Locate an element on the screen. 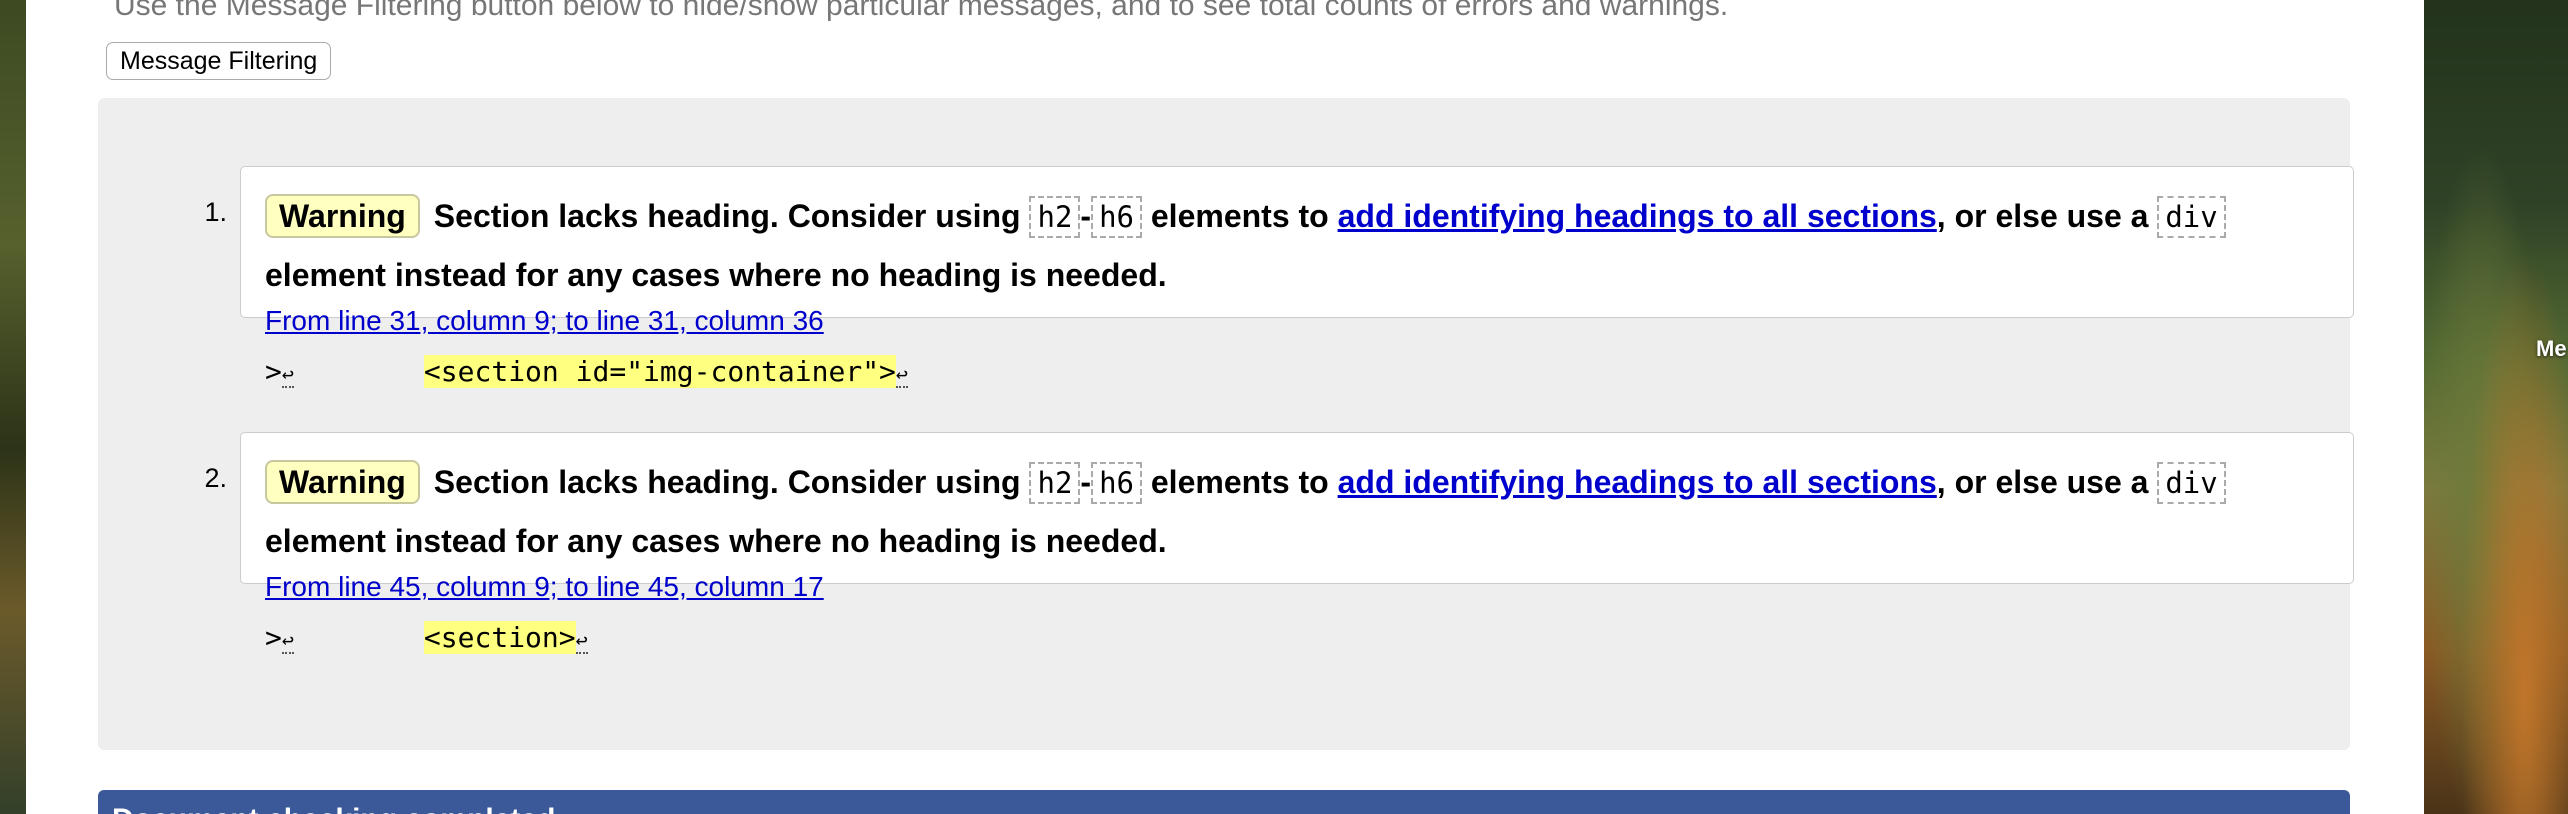 This screenshot has height=814, width=2568. highlighted-code: <section id="img-container"> is located at coordinates (659, 371).